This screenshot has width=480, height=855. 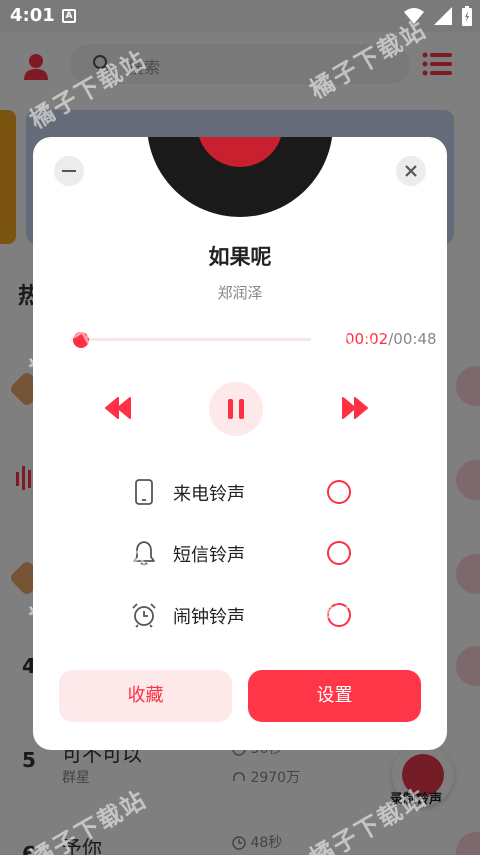 I want to click on pause-icon, so click(x=236, y=409).